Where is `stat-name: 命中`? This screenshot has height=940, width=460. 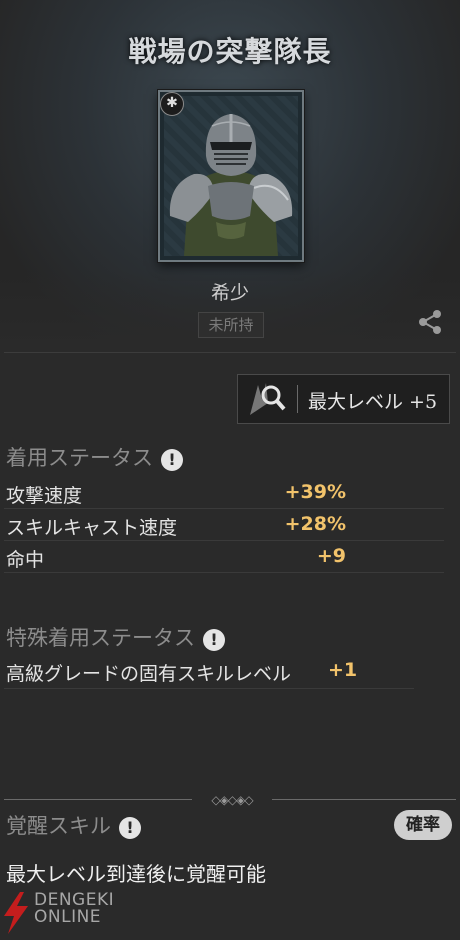
stat-name: 命中 is located at coordinates (25, 560).